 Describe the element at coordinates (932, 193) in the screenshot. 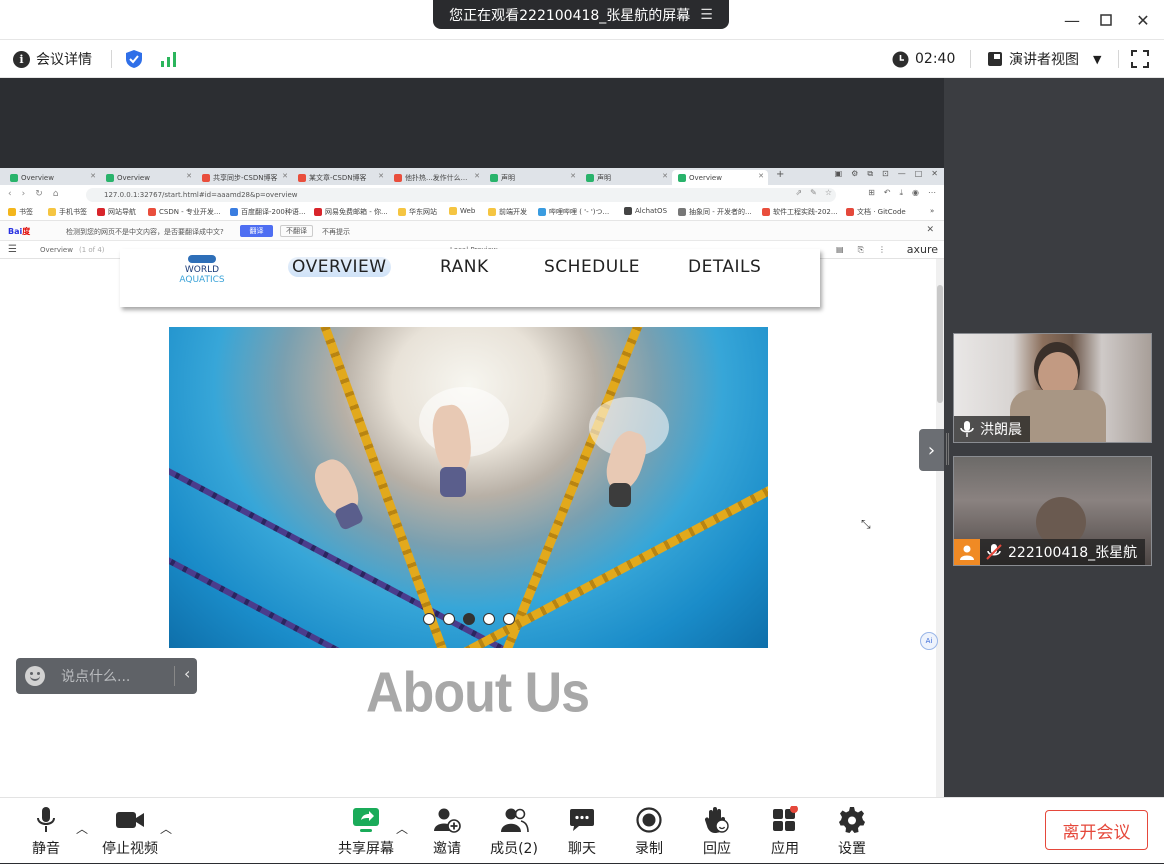

I see `more-icon: ⋯` at that location.